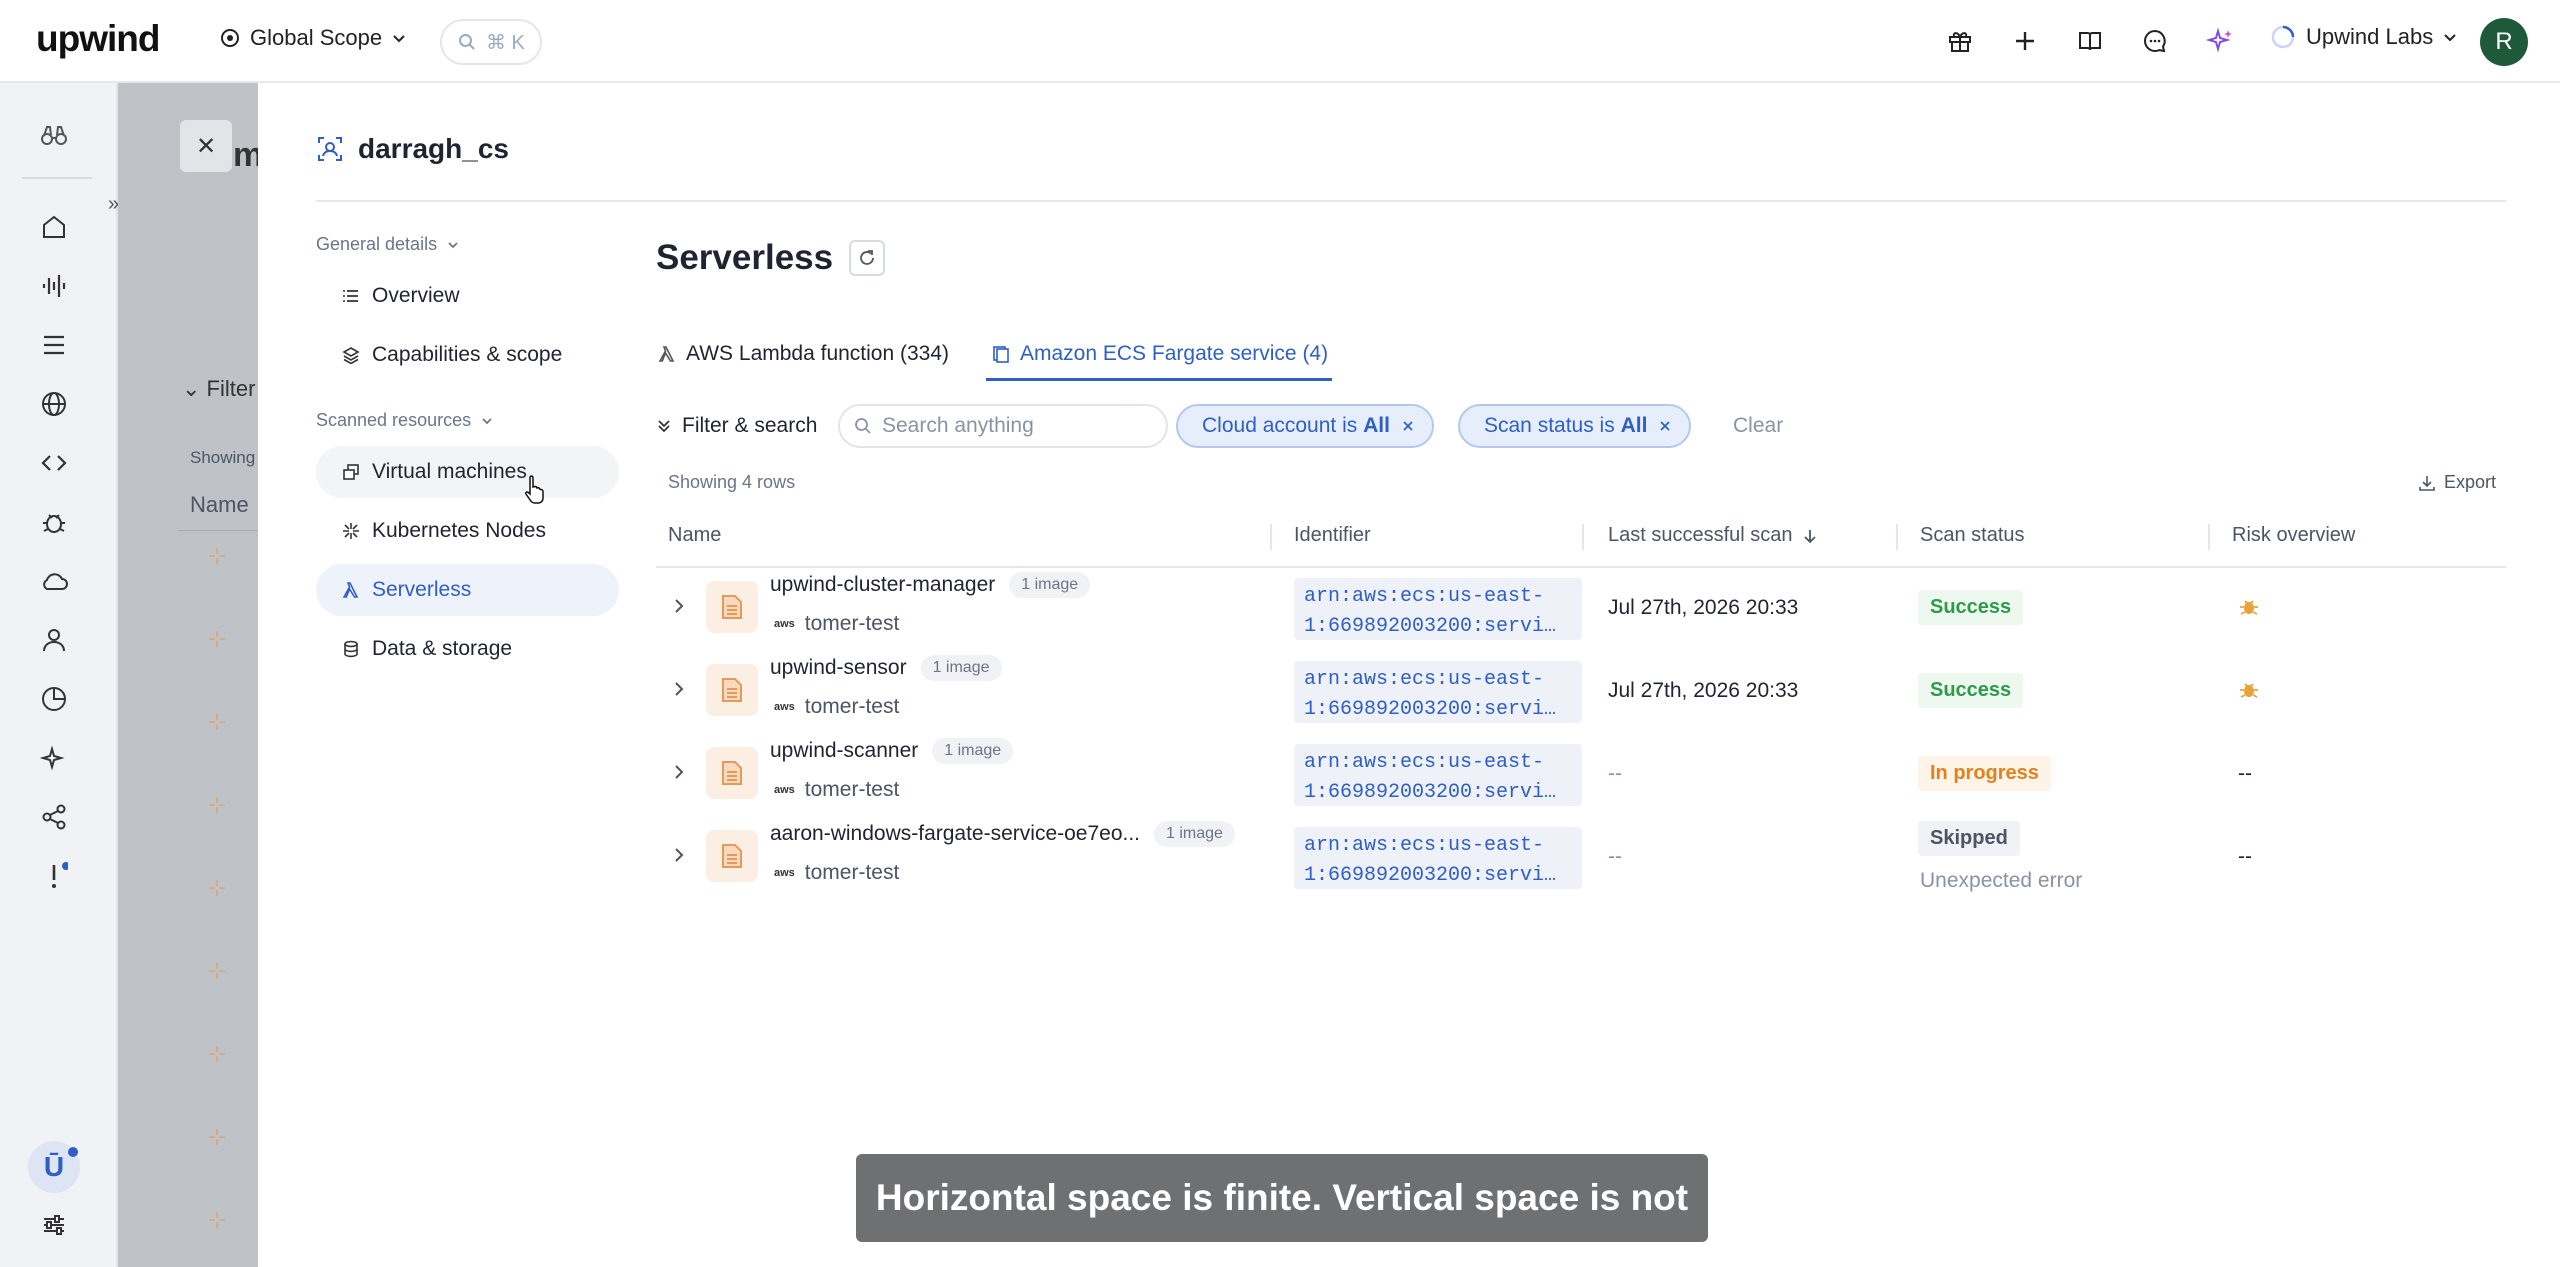  I want to click on sort-arrow-down-icon, so click(1810, 536).